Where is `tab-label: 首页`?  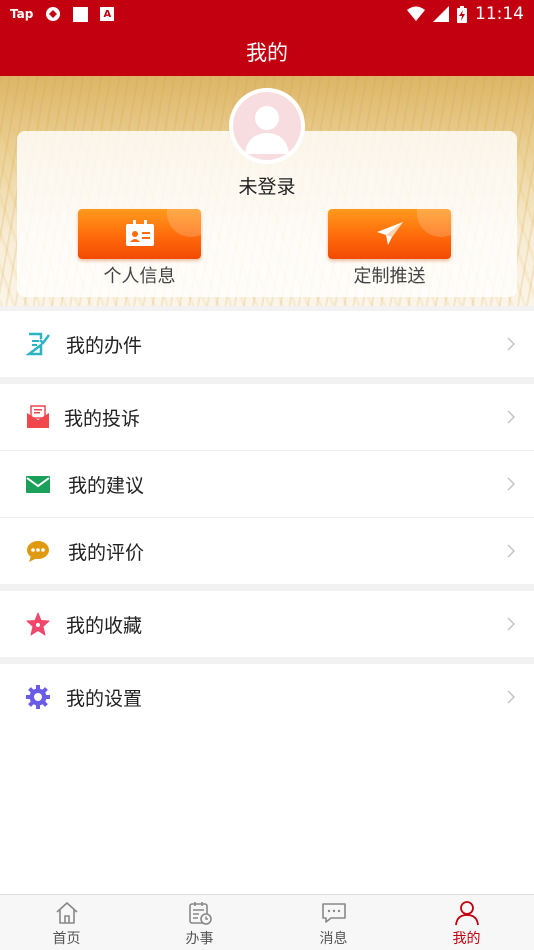 tab-label: 首页 is located at coordinates (66, 939).